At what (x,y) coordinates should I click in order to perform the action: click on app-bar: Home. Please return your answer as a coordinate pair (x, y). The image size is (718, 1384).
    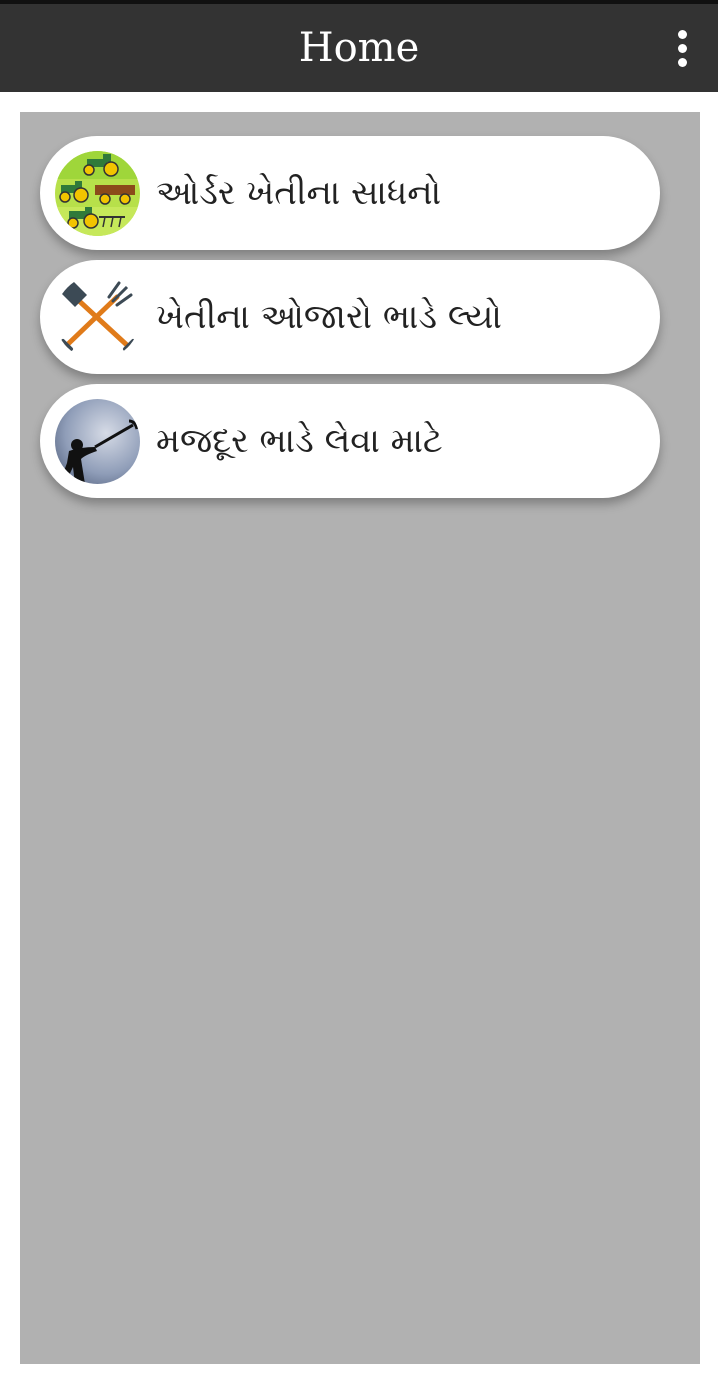
    Looking at the image, I should click on (359, 46).